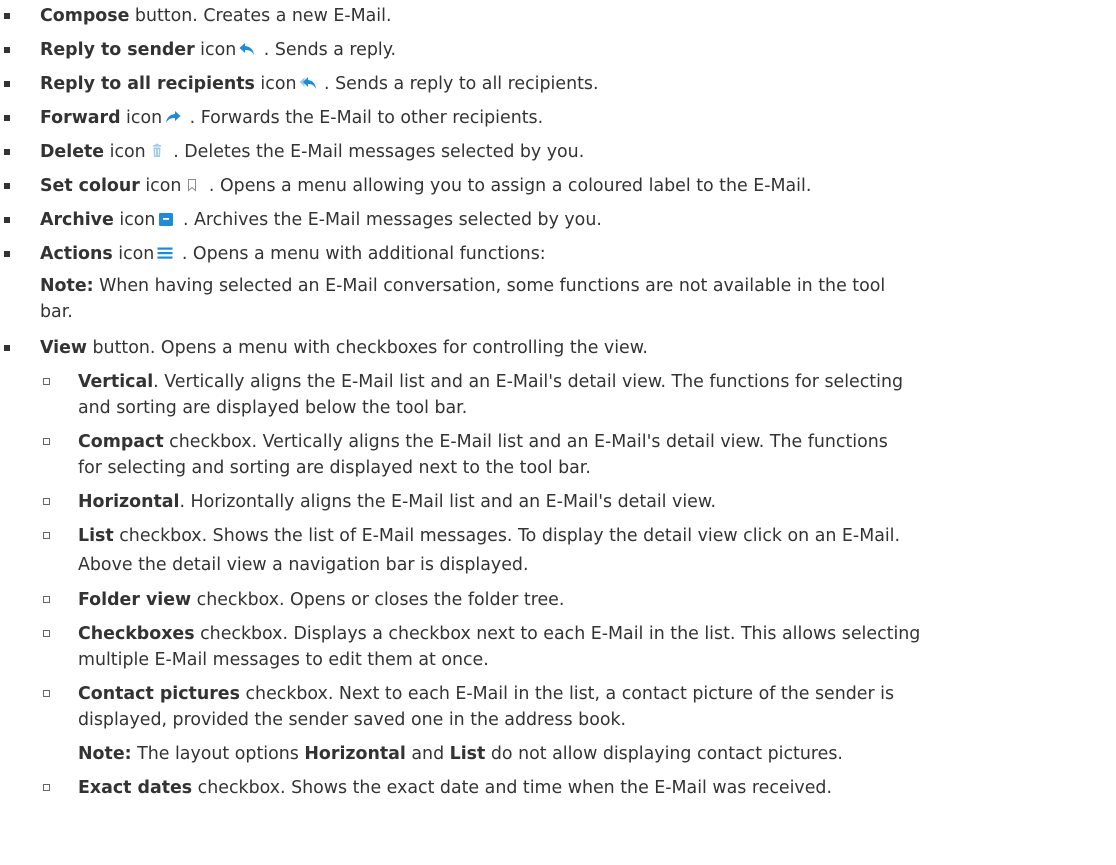  What do you see at coordinates (458, 84) in the screenshot?
I see `desc: . Sends a reply to all recipients.` at bounding box center [458, 84].